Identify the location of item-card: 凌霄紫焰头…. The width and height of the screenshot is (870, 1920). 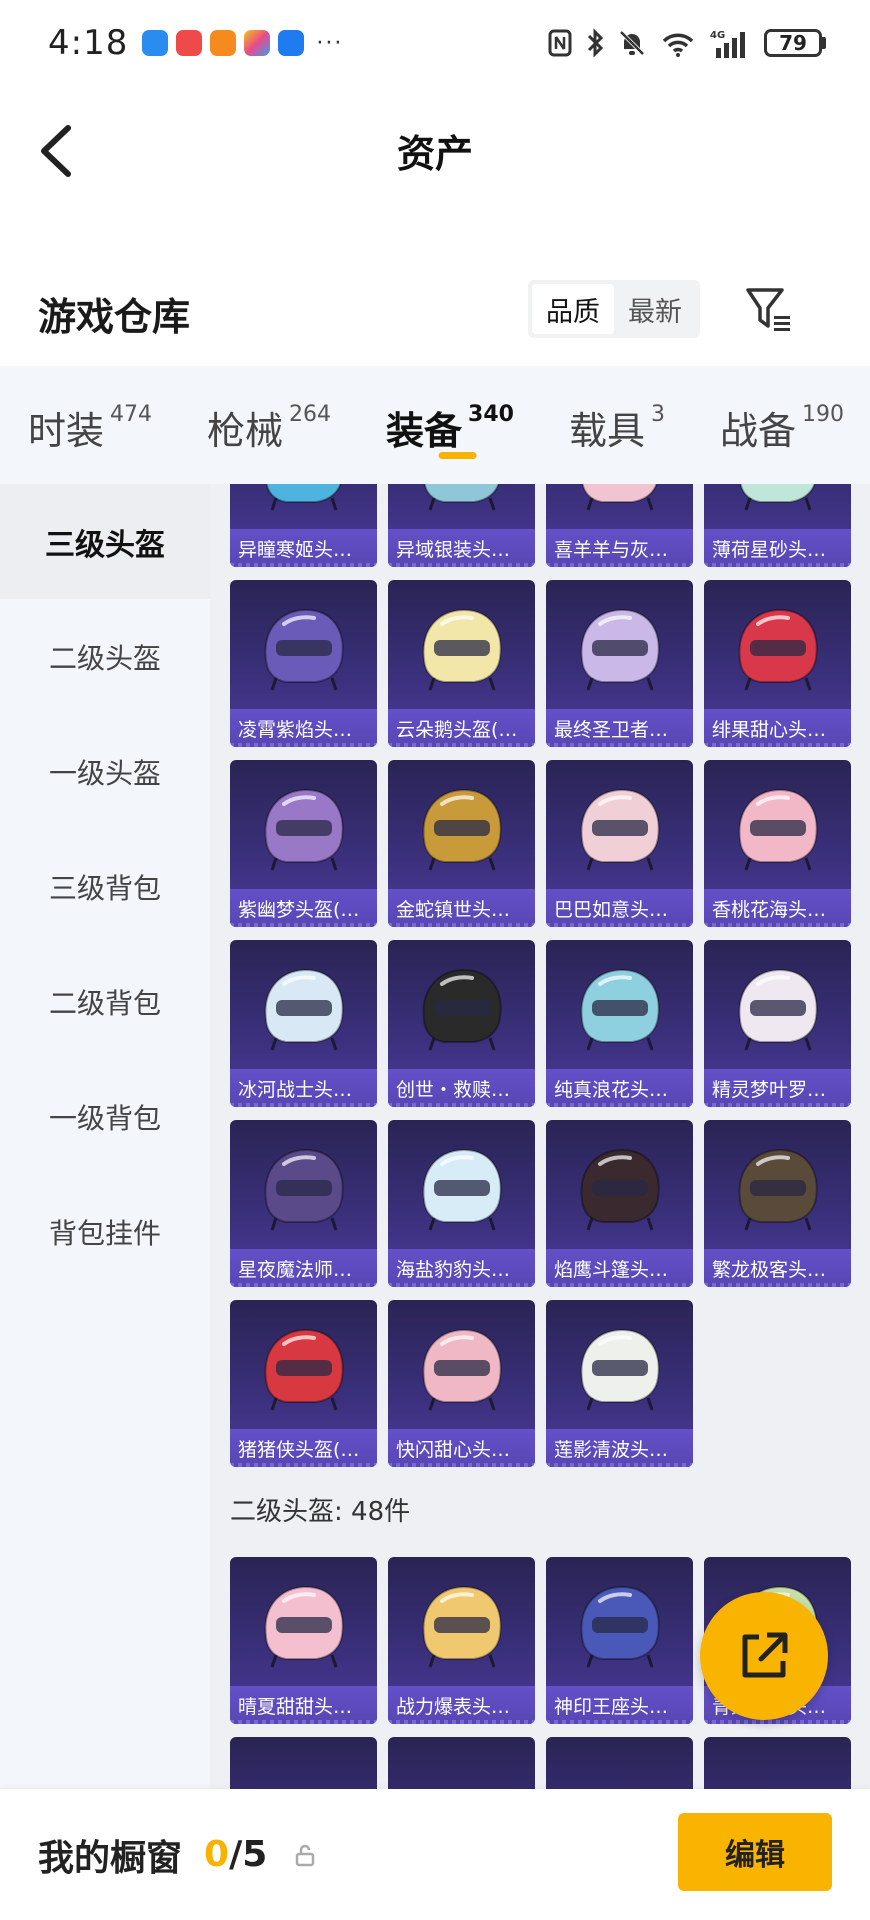
(303, 663).